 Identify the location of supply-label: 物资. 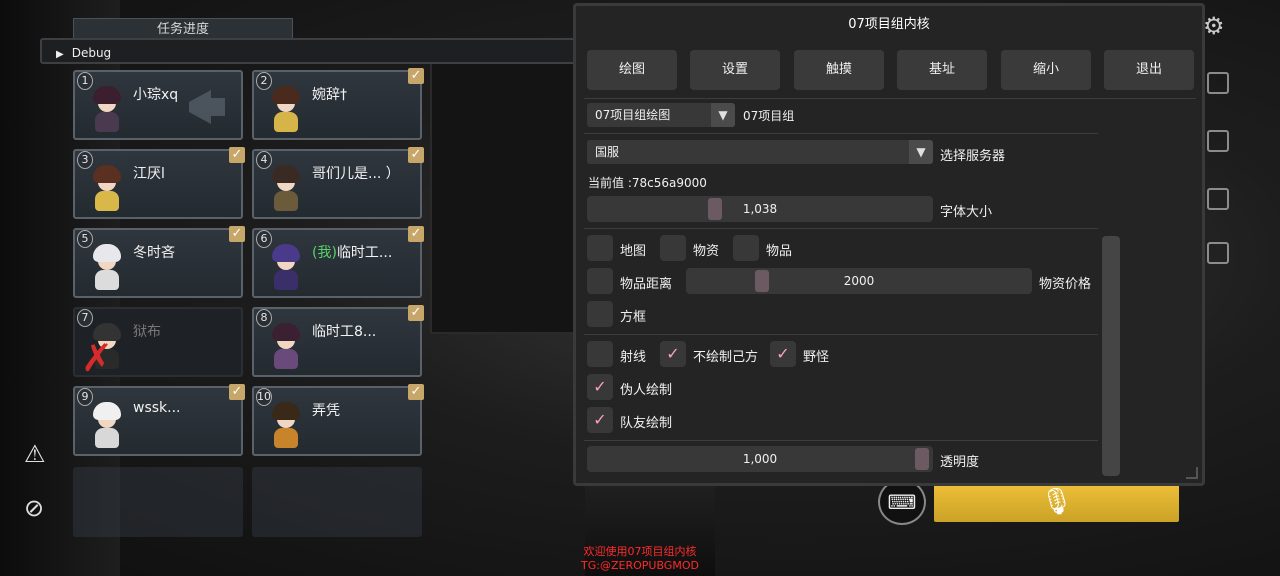
(706, 251).